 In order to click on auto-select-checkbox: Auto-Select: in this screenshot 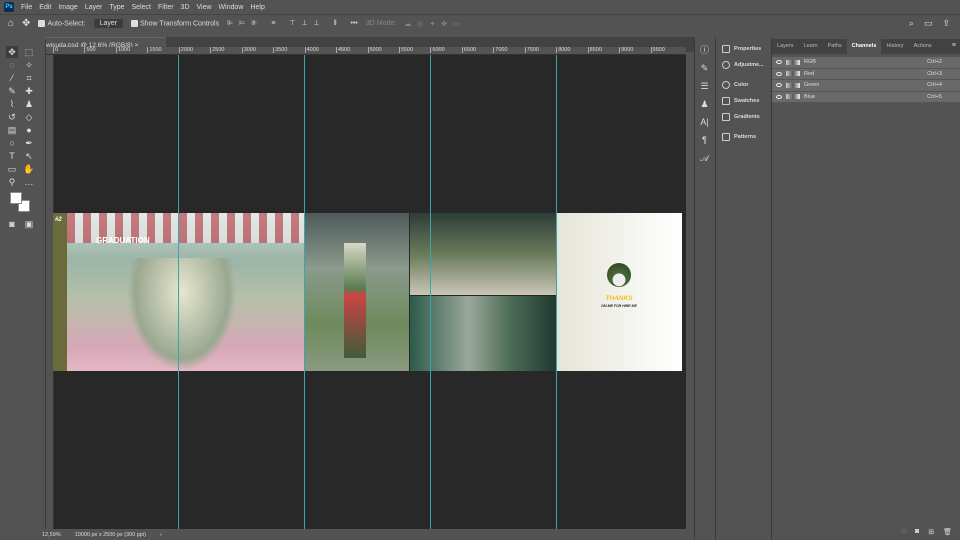, I will do `click(62, 23)`.